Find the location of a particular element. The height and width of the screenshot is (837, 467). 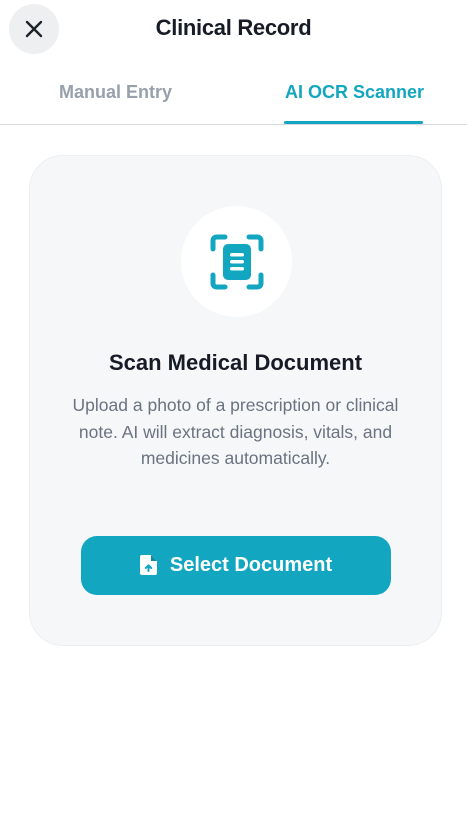

page-title: Clinical Record is located at coordinates (233, 27).